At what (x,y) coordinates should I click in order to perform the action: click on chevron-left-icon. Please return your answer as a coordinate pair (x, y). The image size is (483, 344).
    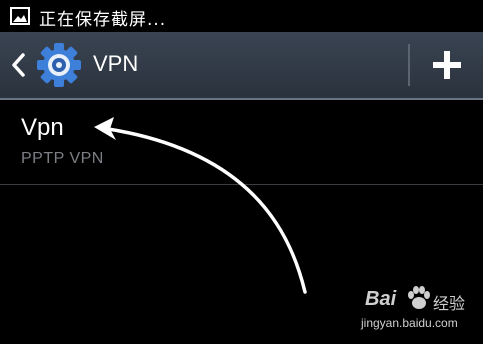
    Looking at the image, I should click on (18, 65).